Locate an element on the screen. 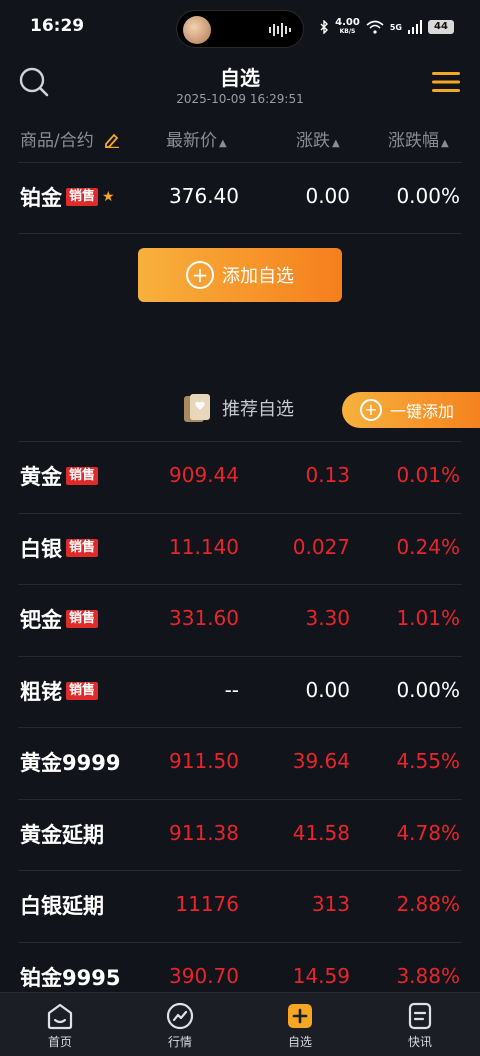 The width and height of the screenshot is (480, 1056). recommend-row: 粗铑 销售 -- 0.00 0.00% is located at coordinates (240, 693).